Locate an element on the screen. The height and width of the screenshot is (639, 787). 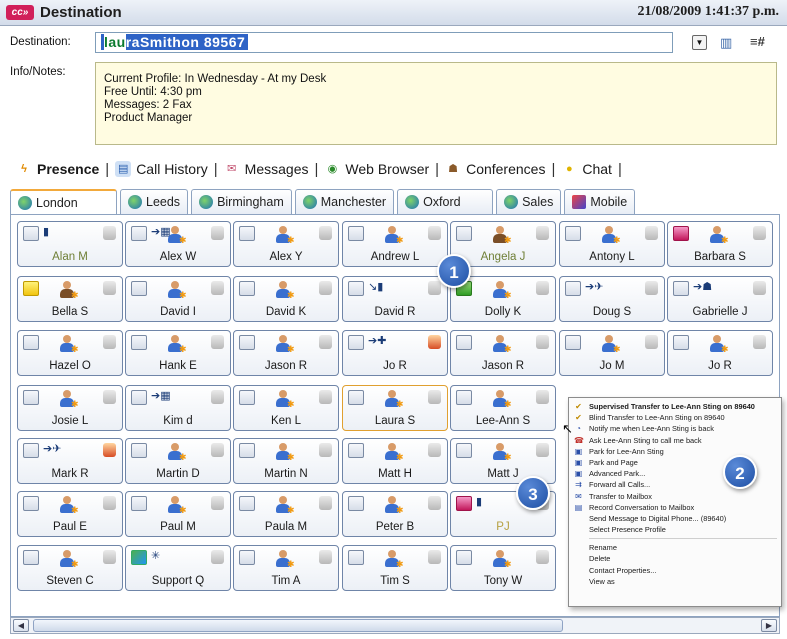
context-menu-item: ✉ Transfer to Mailbox is located at coordinates (675, 496).